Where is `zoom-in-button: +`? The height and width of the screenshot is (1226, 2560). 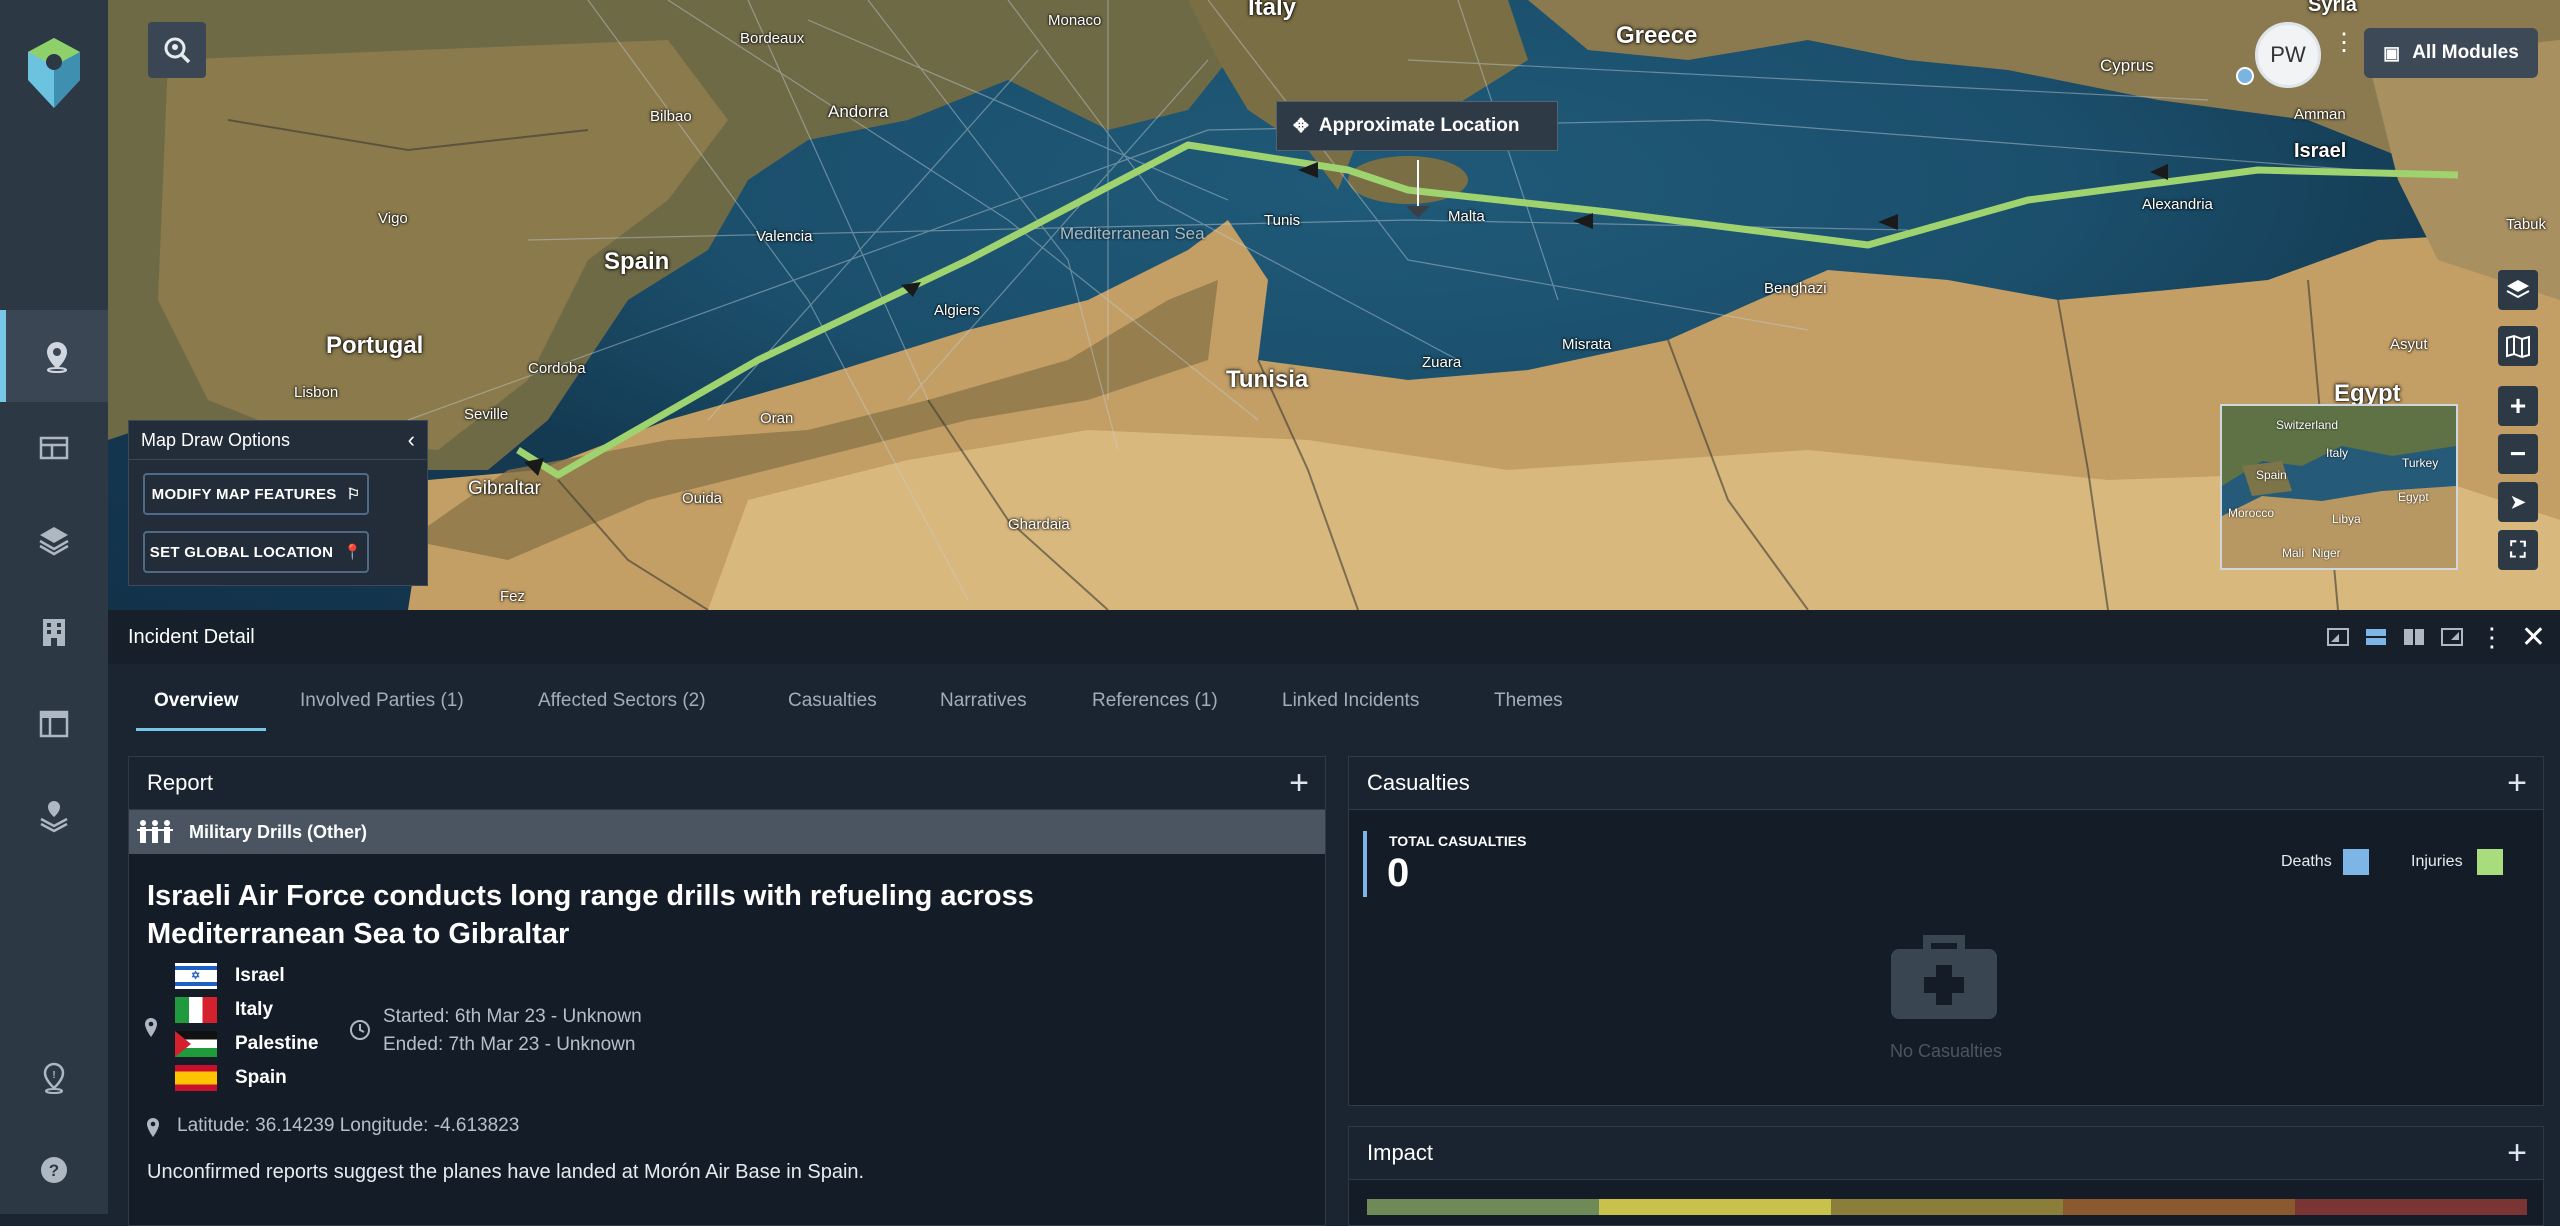
zoom-in-button: + is located at coordinates (2518, 406).